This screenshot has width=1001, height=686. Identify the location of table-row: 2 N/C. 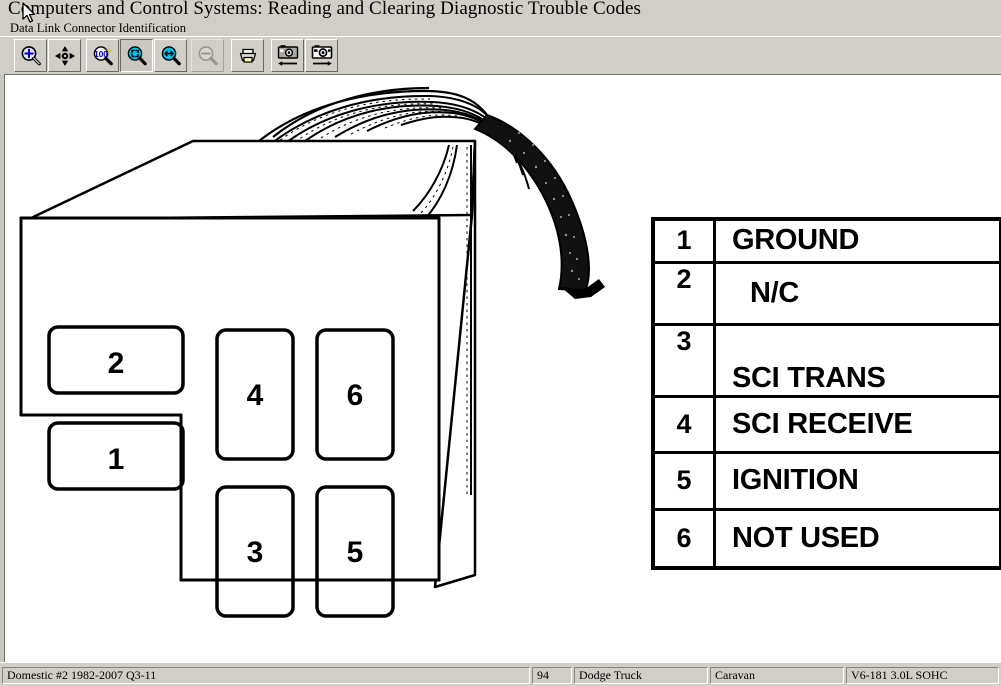
(826, 293).